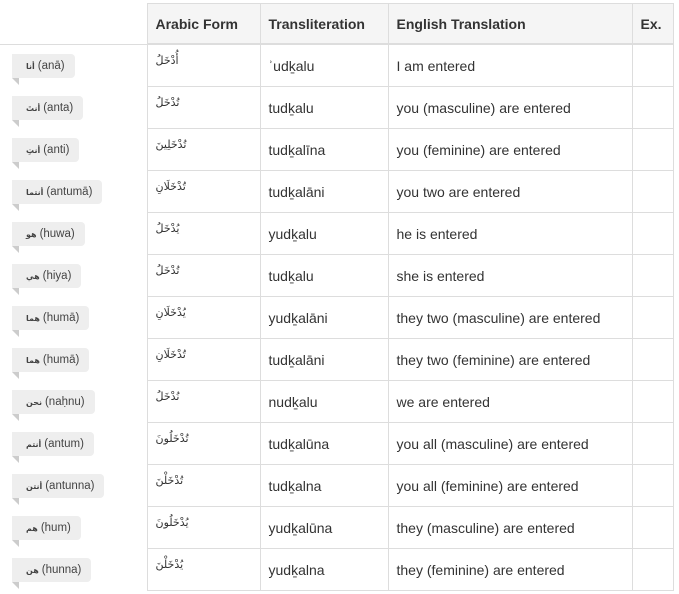 The width and height of the screenshot is (679, 594). Describe the element at coordinates (33, 150) in the screenshot. I see `pronoun-arabic: أنتِ` at that location.